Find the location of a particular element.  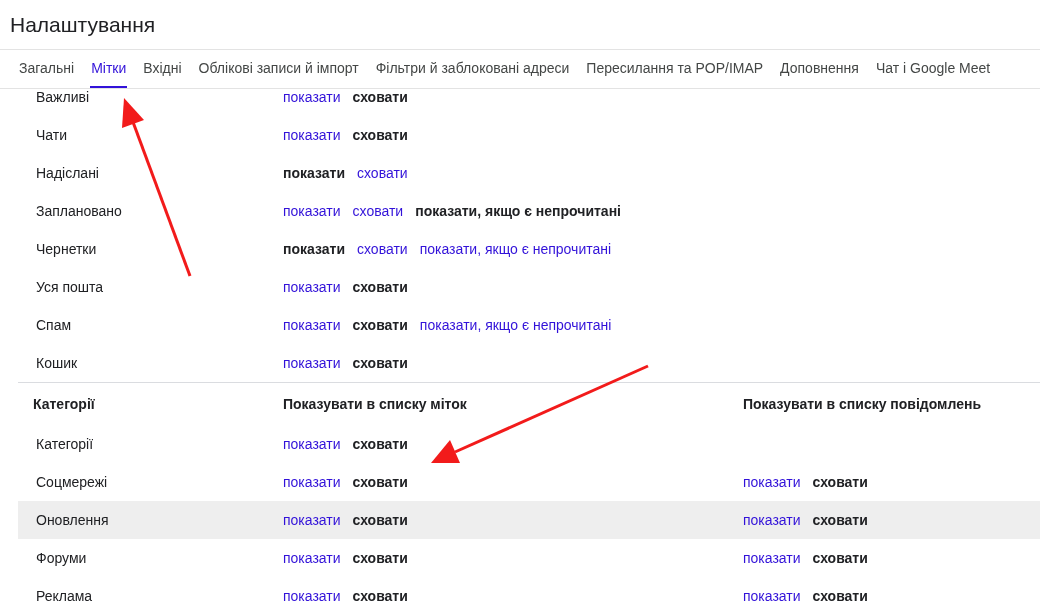

category-name: Категорії is located at coordinates (65, 443).